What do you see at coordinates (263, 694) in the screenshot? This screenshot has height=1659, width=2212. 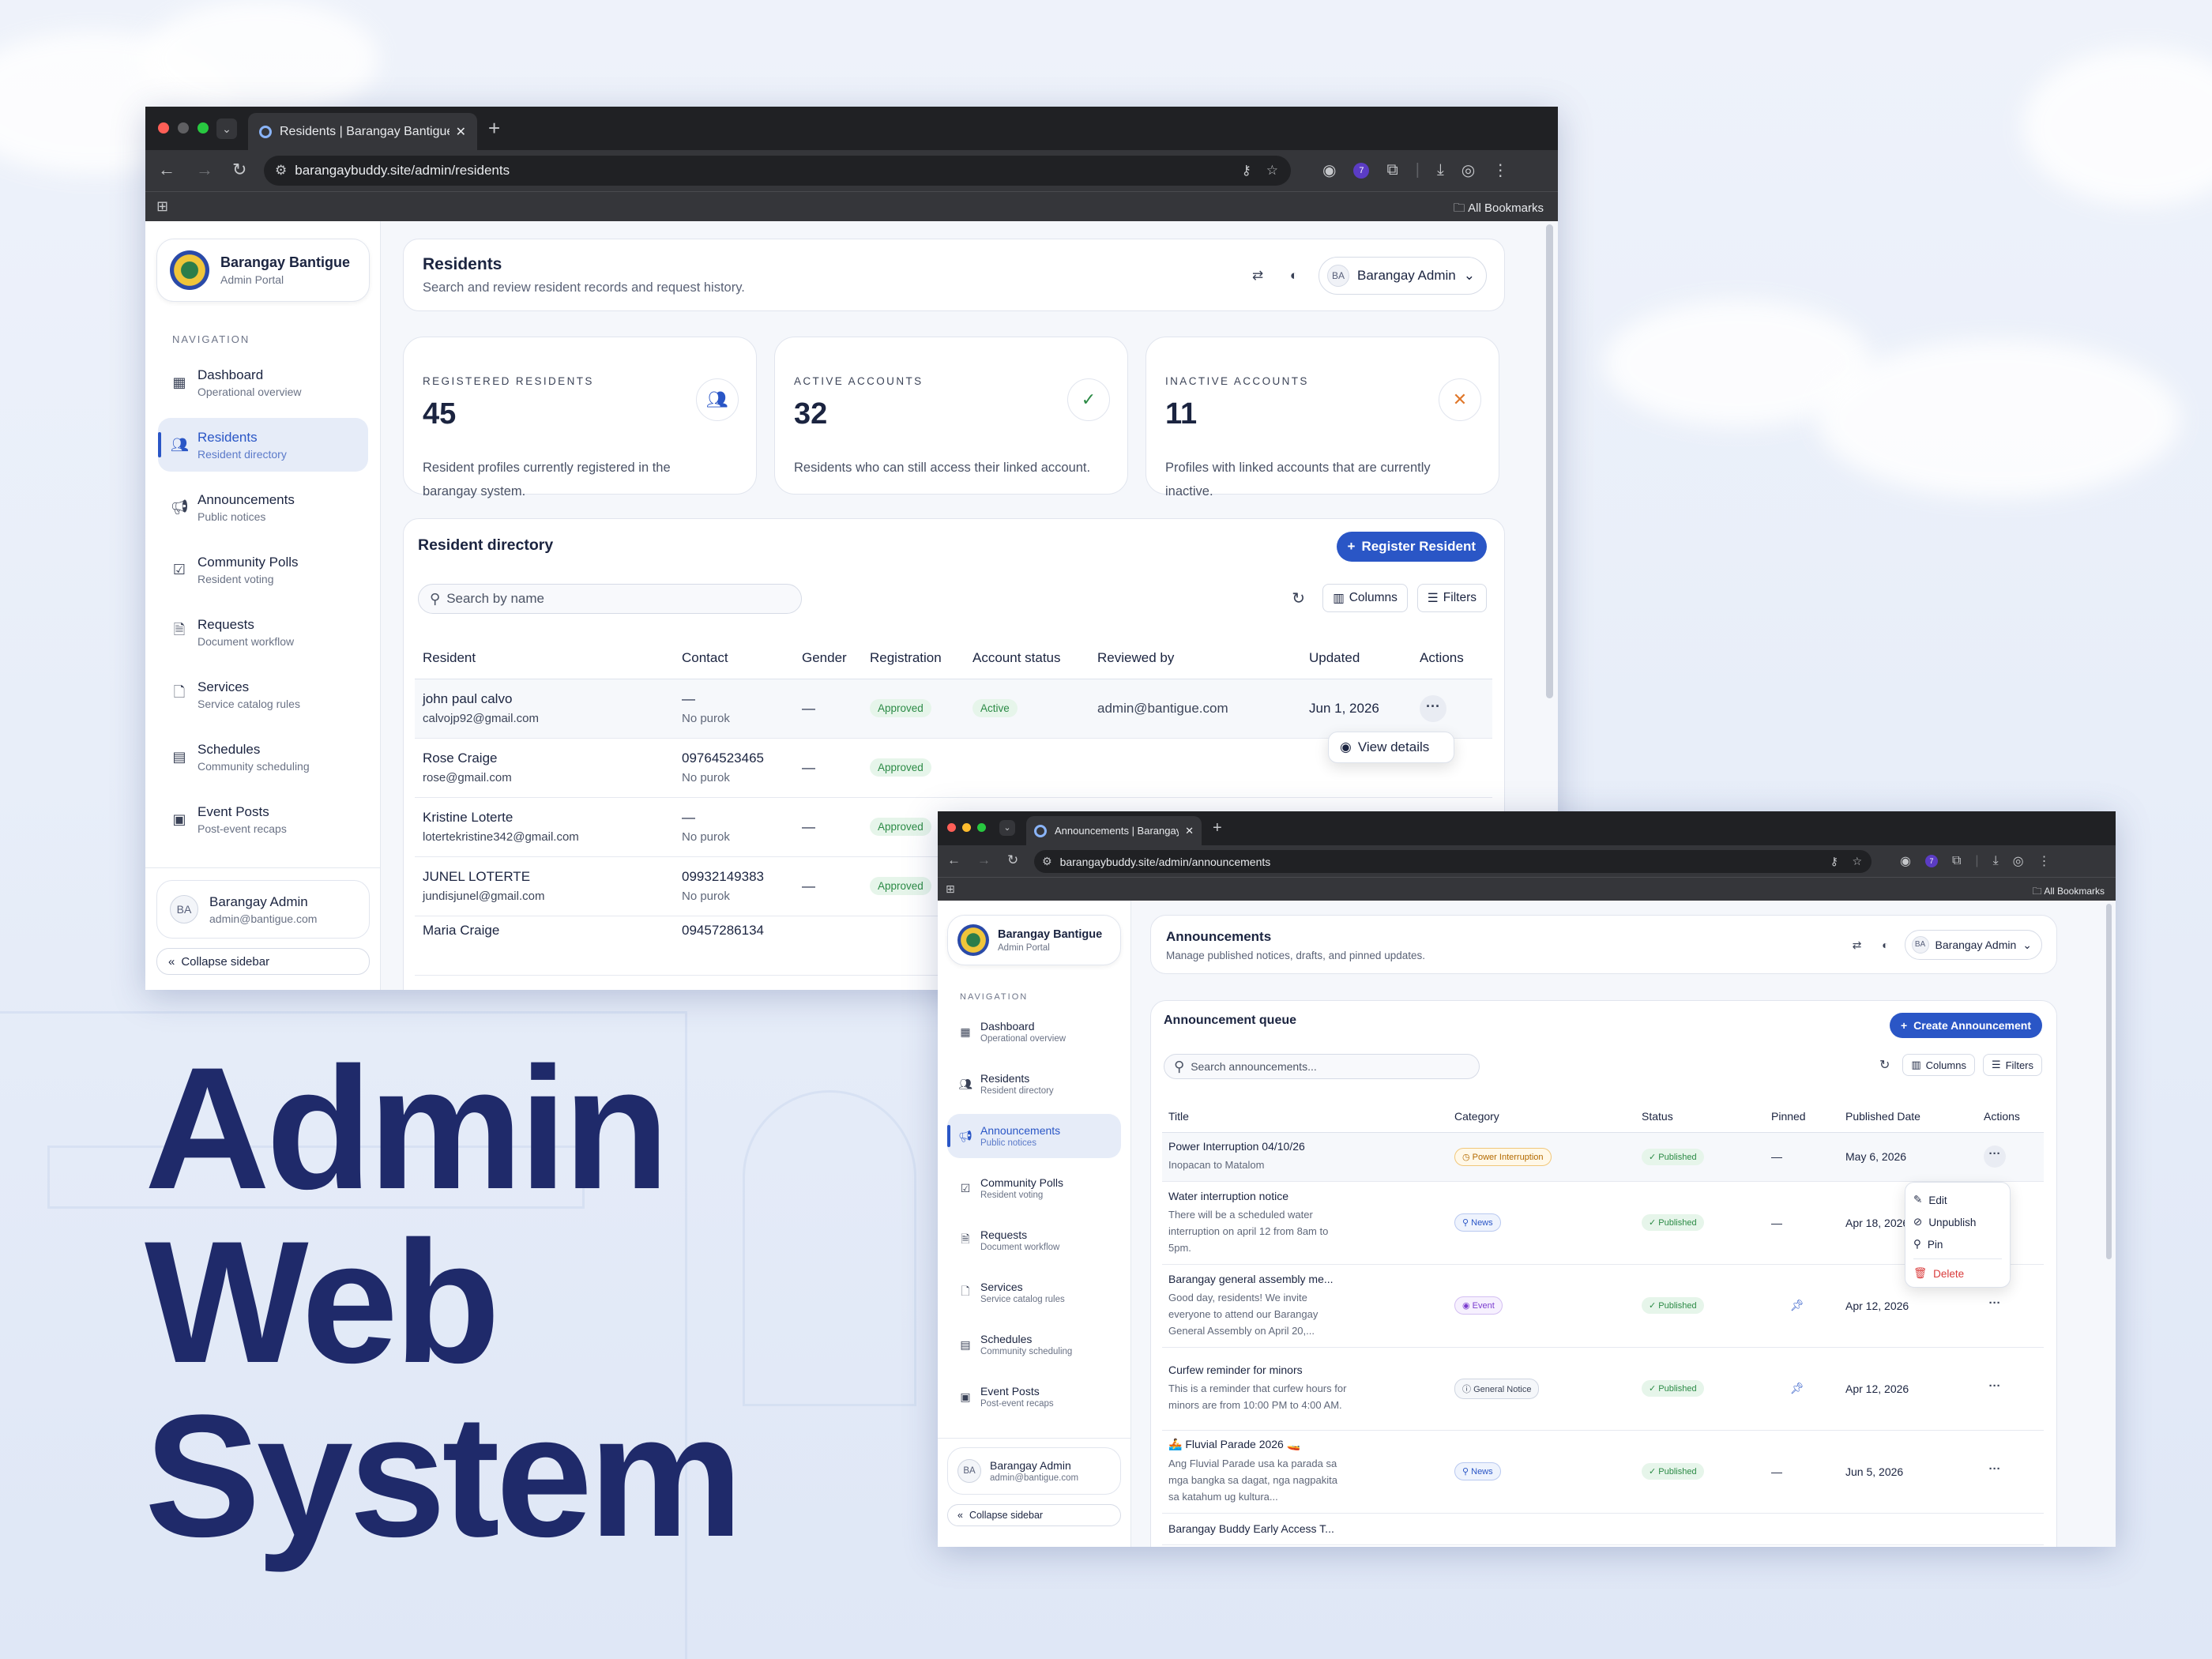 I see `sidebar-item-services: 🗋 Services Service catalog rules` at bounding box center [263, 694].